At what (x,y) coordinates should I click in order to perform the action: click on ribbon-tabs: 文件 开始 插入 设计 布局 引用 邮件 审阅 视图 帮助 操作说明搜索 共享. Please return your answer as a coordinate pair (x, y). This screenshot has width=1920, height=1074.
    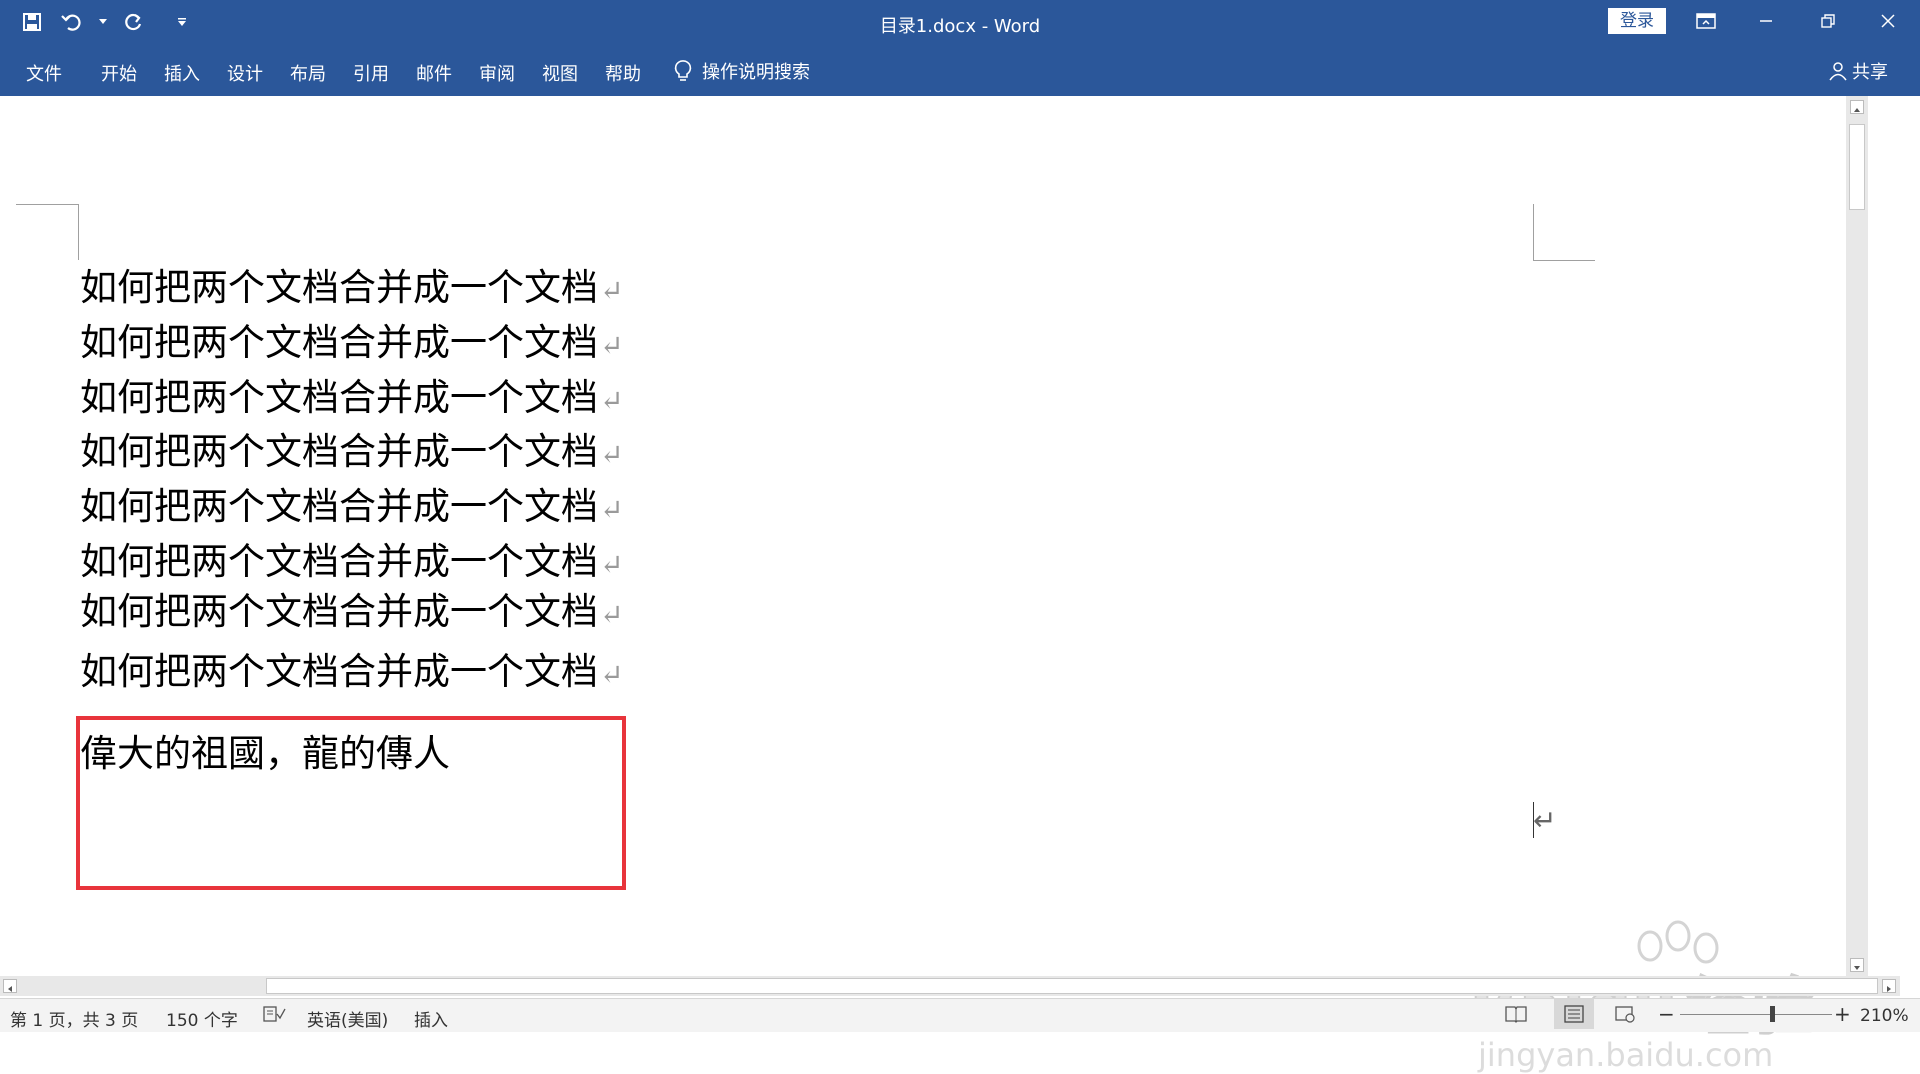
    Looking at the image, I should click on (960, 71).